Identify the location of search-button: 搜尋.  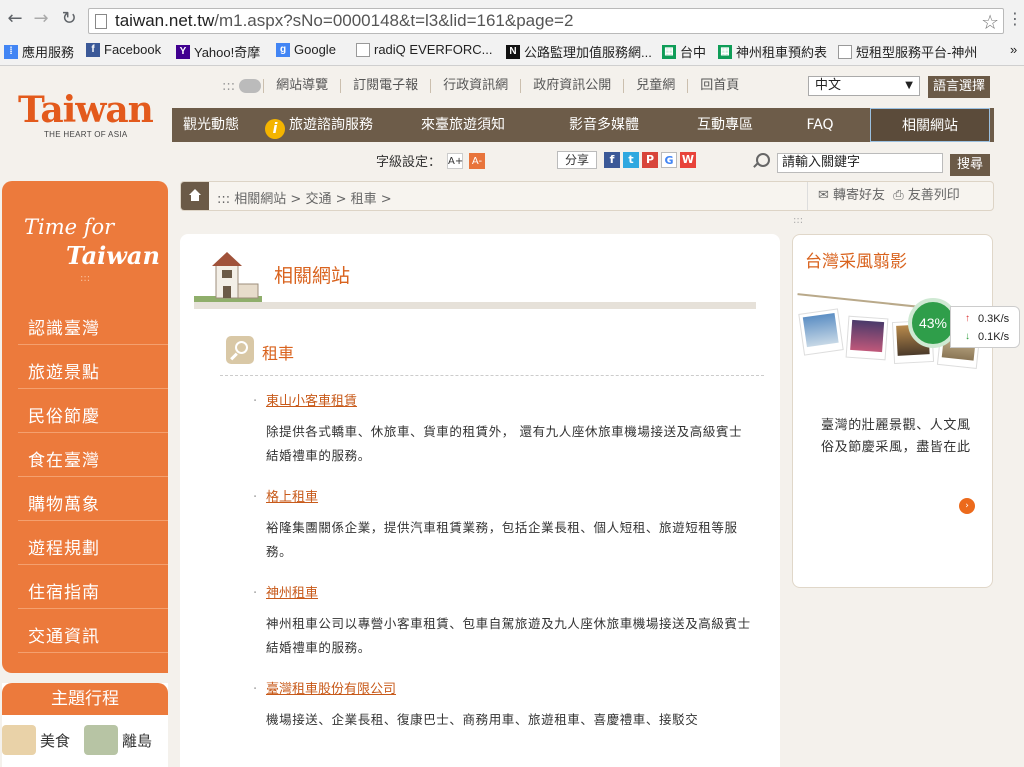
(970, 165).